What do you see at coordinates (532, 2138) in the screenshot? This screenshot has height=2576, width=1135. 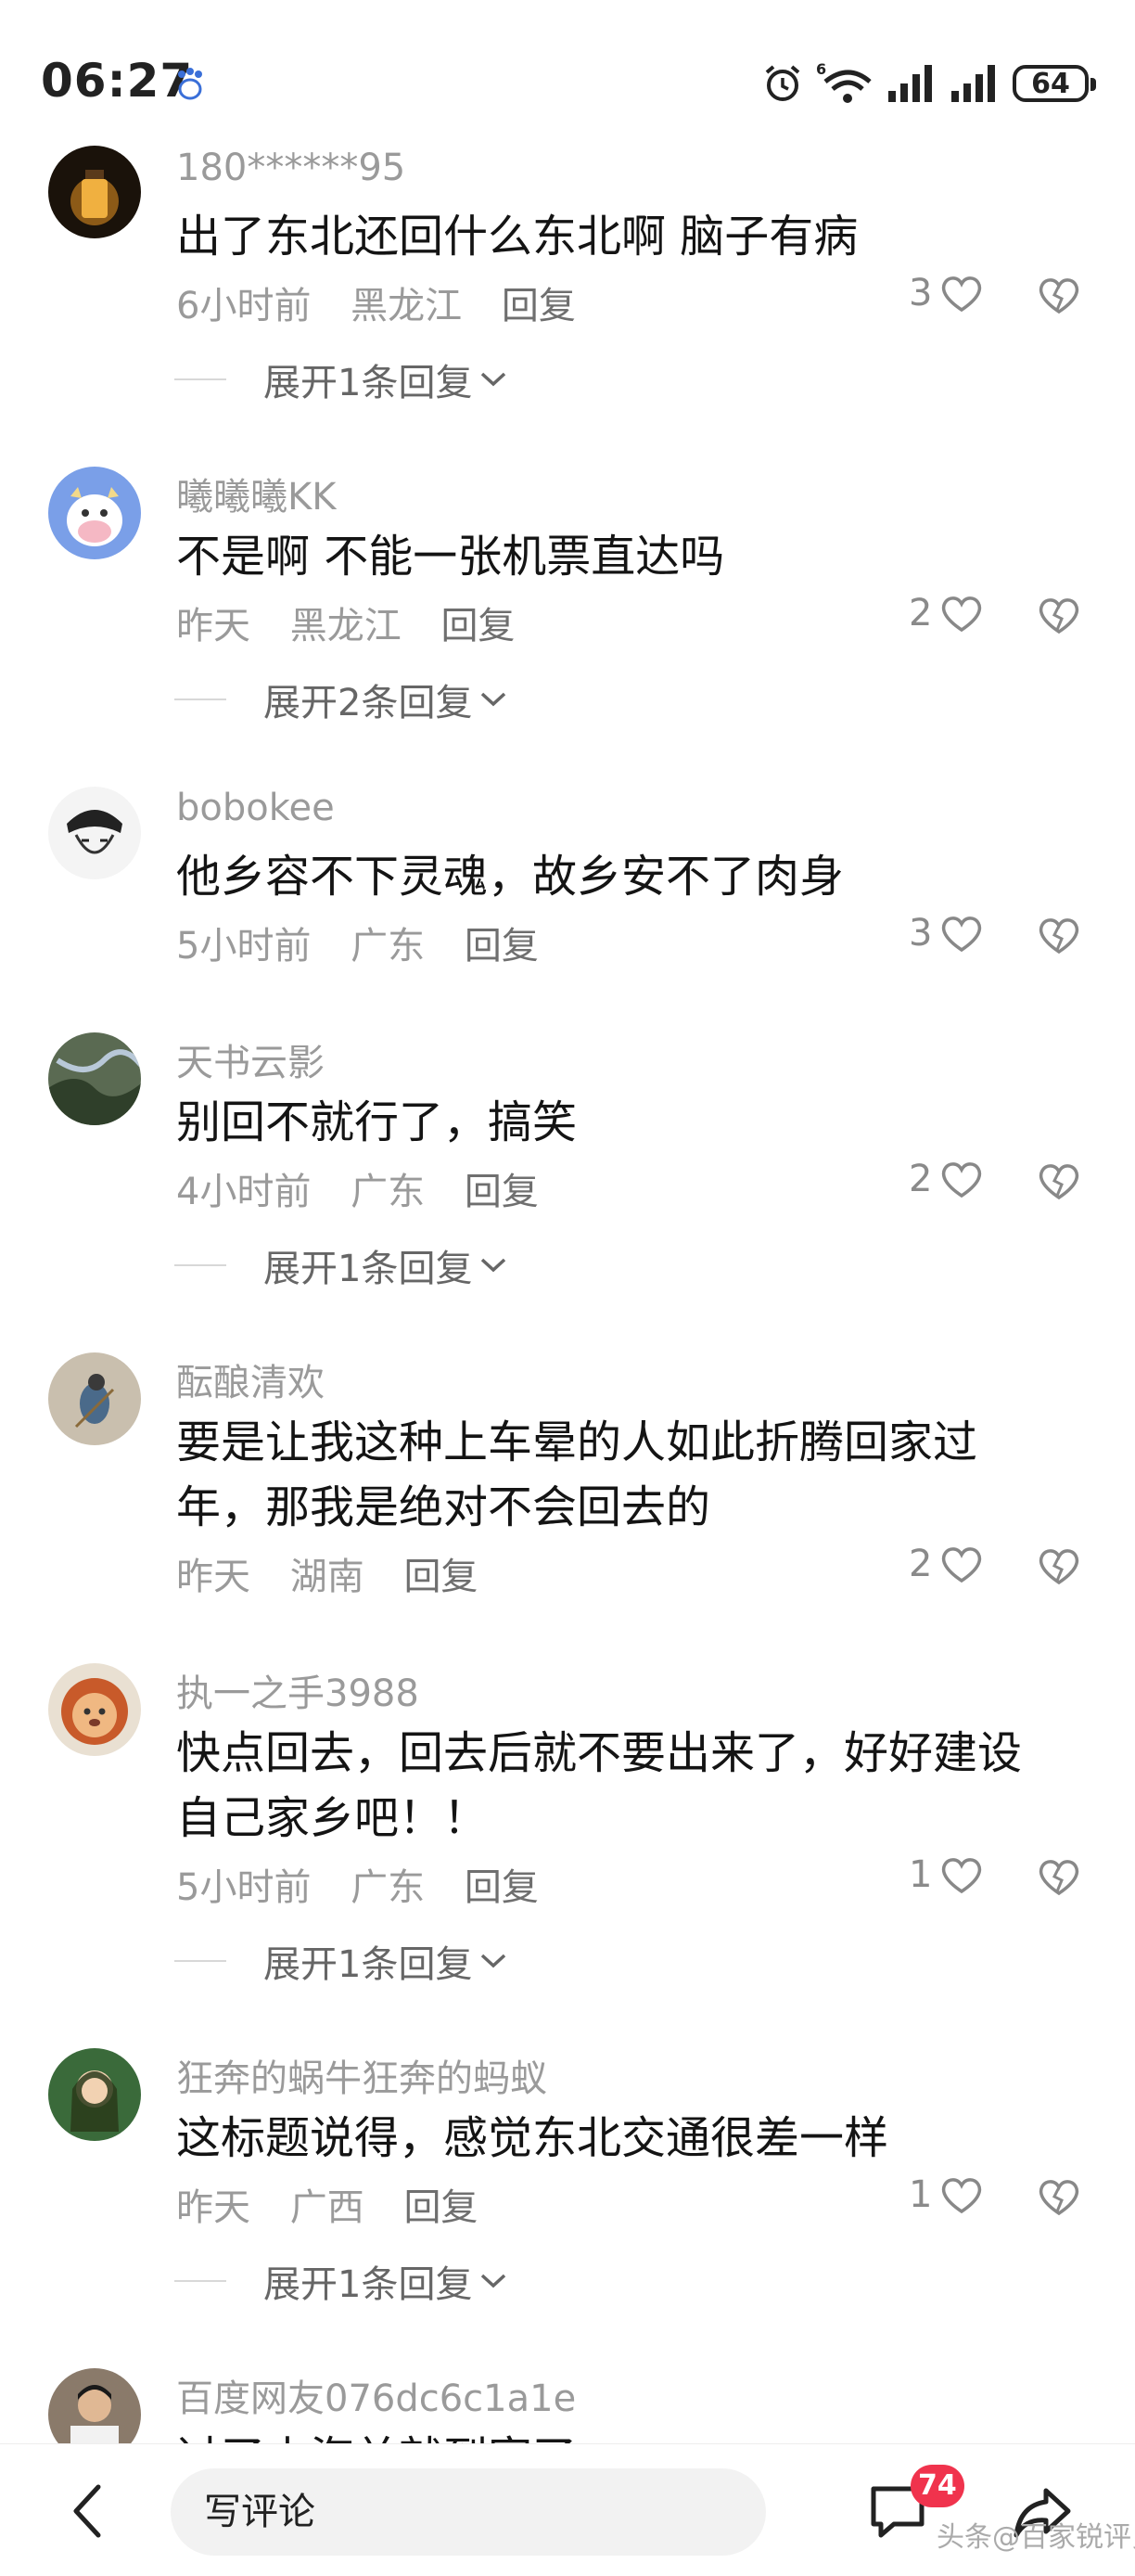 I see `comment-text: 这标题说得，感觉东北交通很差一样` at bounding box center [532, 2138].